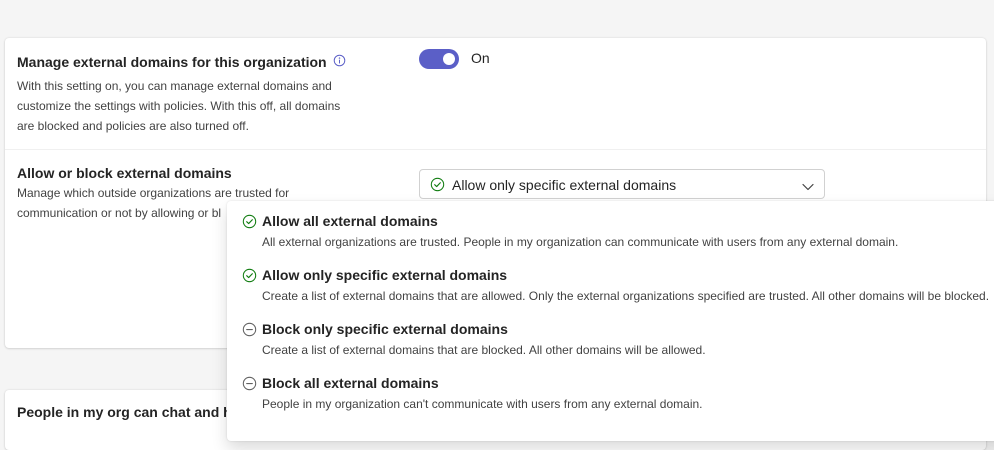 This screenshot has width=994, height=450. What do you see at coordinates (449, 59) in the screenshot?
I see `toggle-knob` at bounding box center [449, 59].